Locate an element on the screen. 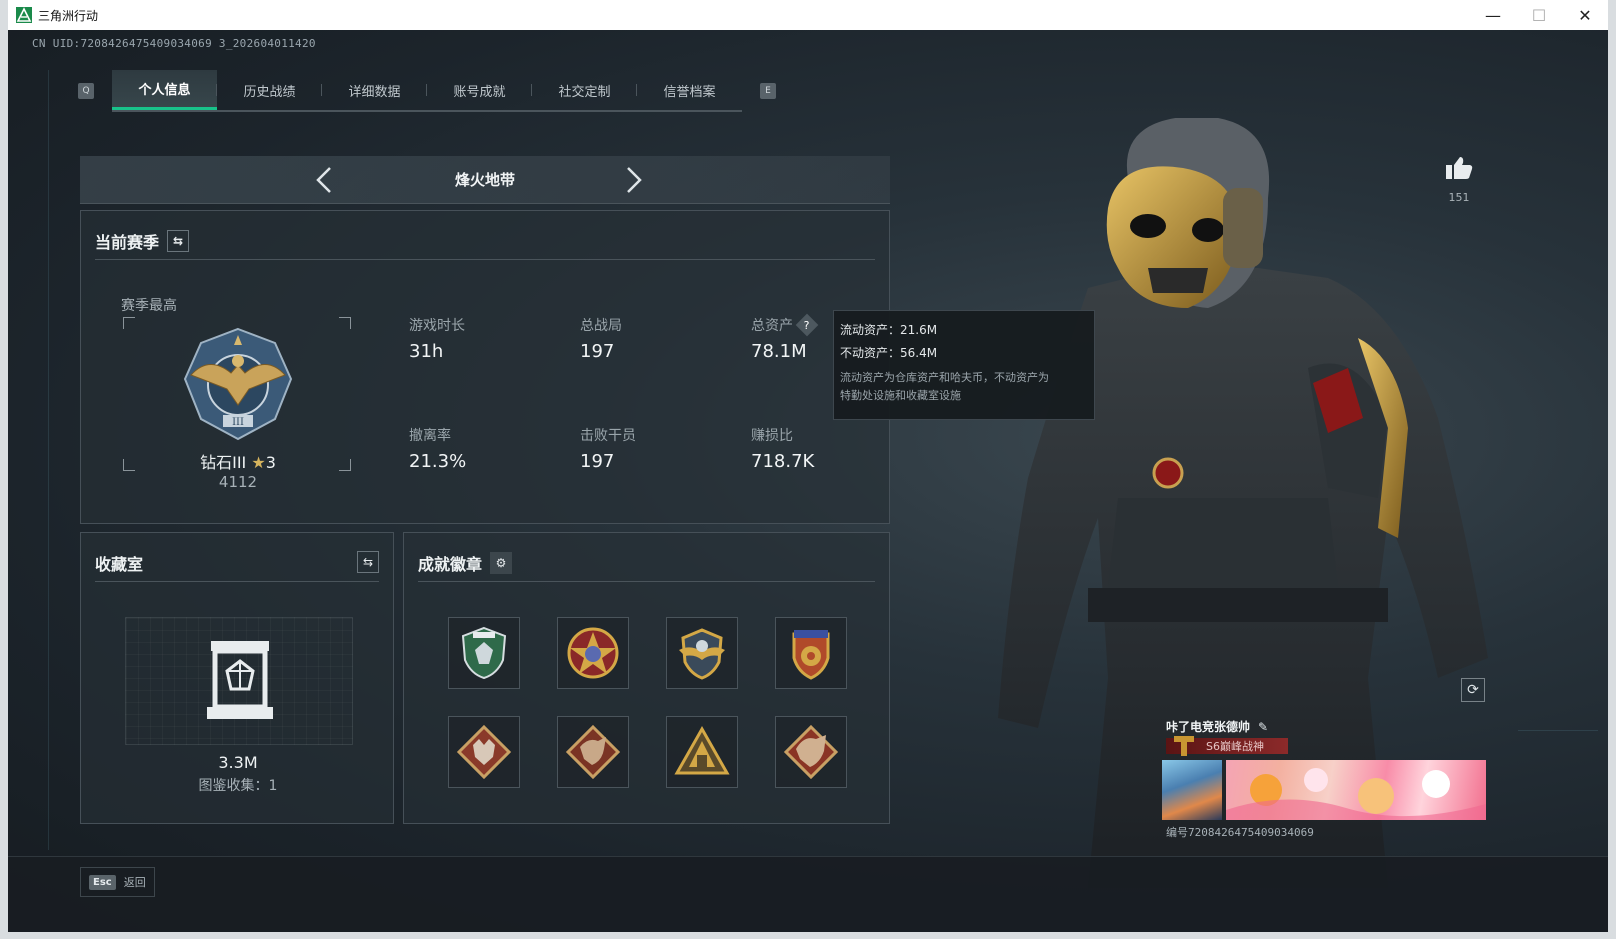 This screenshot has height=939, width=1616. badge-dragon is located at coordinates (593, 752).